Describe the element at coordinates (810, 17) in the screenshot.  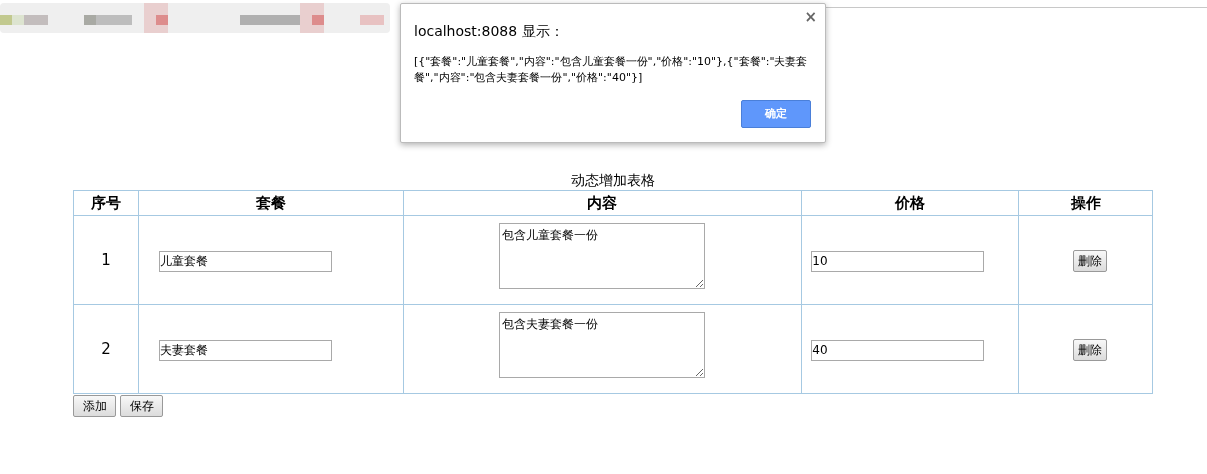
I see `close-button: ×` at that location.